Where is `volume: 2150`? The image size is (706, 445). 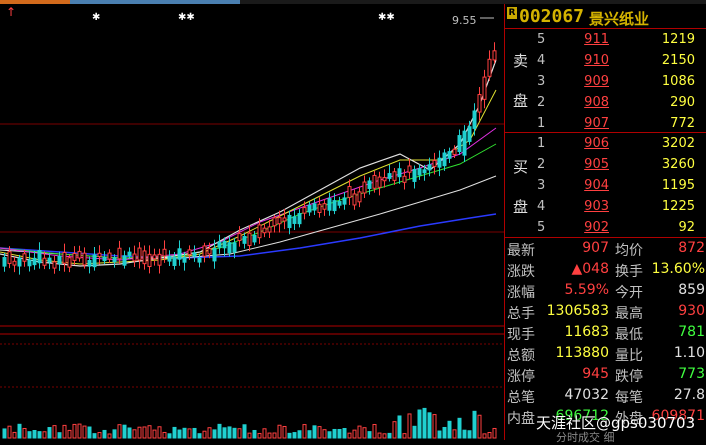 volume: 2150 is located at coordinates (678, 60).